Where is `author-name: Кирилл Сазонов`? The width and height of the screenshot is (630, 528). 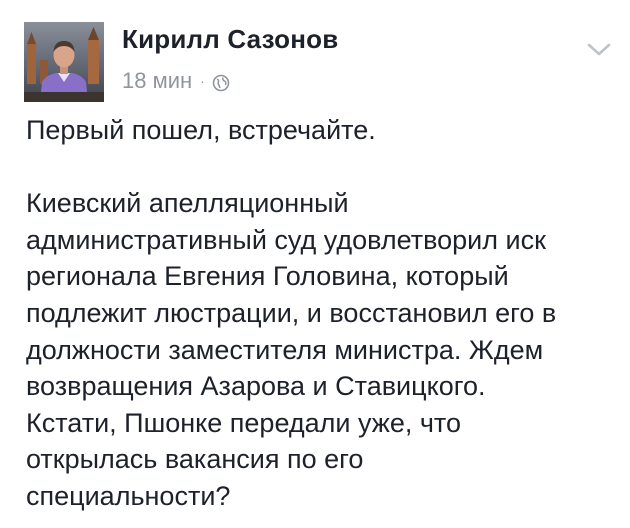
author-name: Кирилл Сазонов is located at coordinates (230, 39).